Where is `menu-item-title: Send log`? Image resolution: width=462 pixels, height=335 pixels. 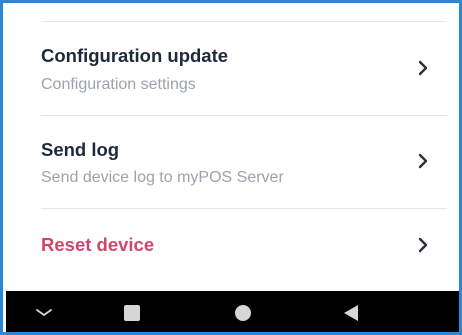 menu-item-title: Send log is located at coordinates (80, 149).